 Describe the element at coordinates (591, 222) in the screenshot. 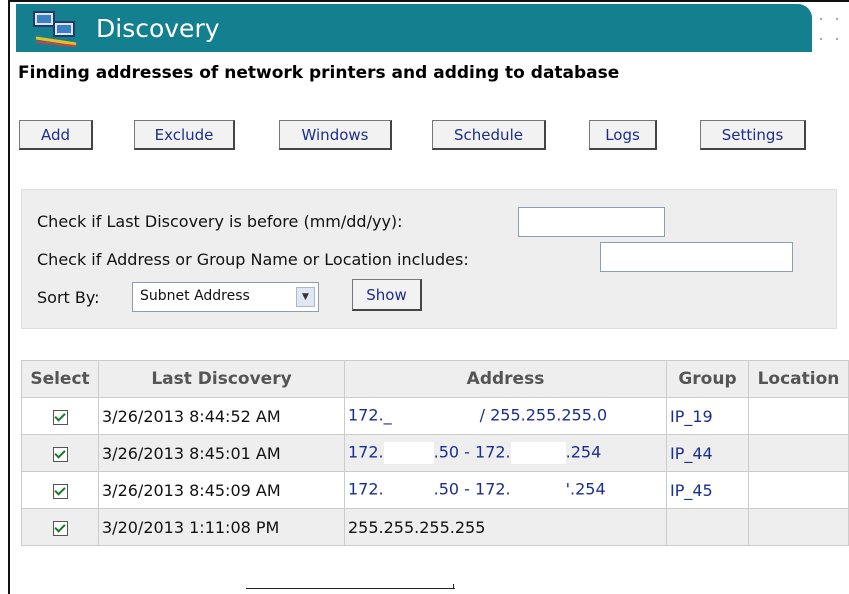

I see `last-discovery-input` at that location.